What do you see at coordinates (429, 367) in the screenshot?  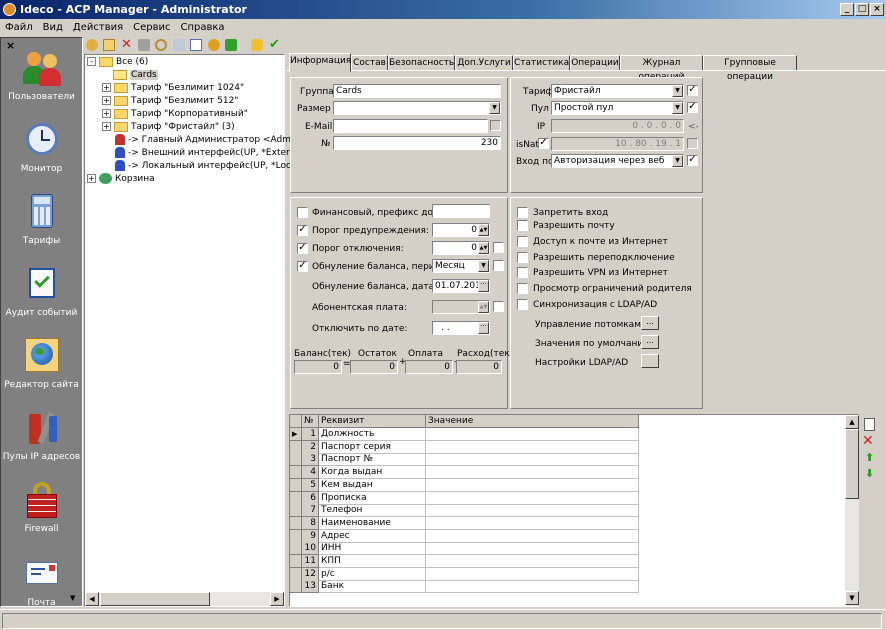 I see `pay-field: 0` at bounding box center [429, 367].